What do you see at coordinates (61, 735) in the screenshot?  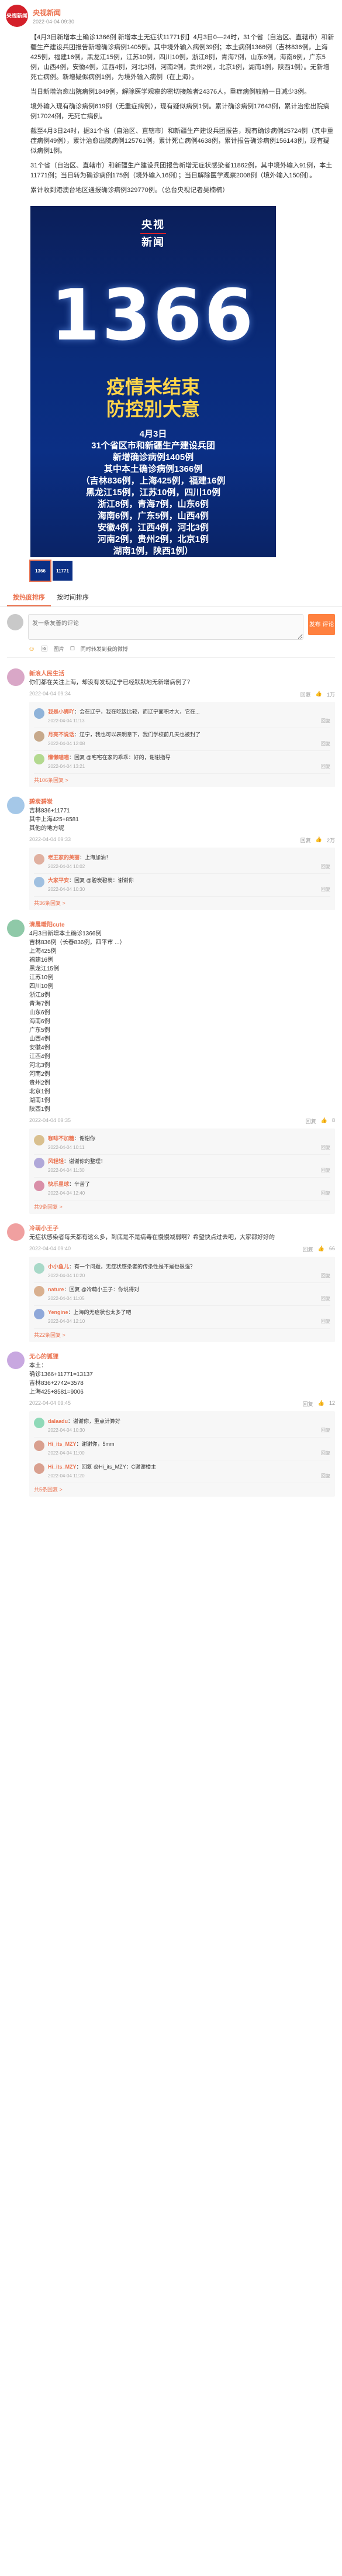 I see `replier-name: 月亮不说话` at bounding box center [61, 735].